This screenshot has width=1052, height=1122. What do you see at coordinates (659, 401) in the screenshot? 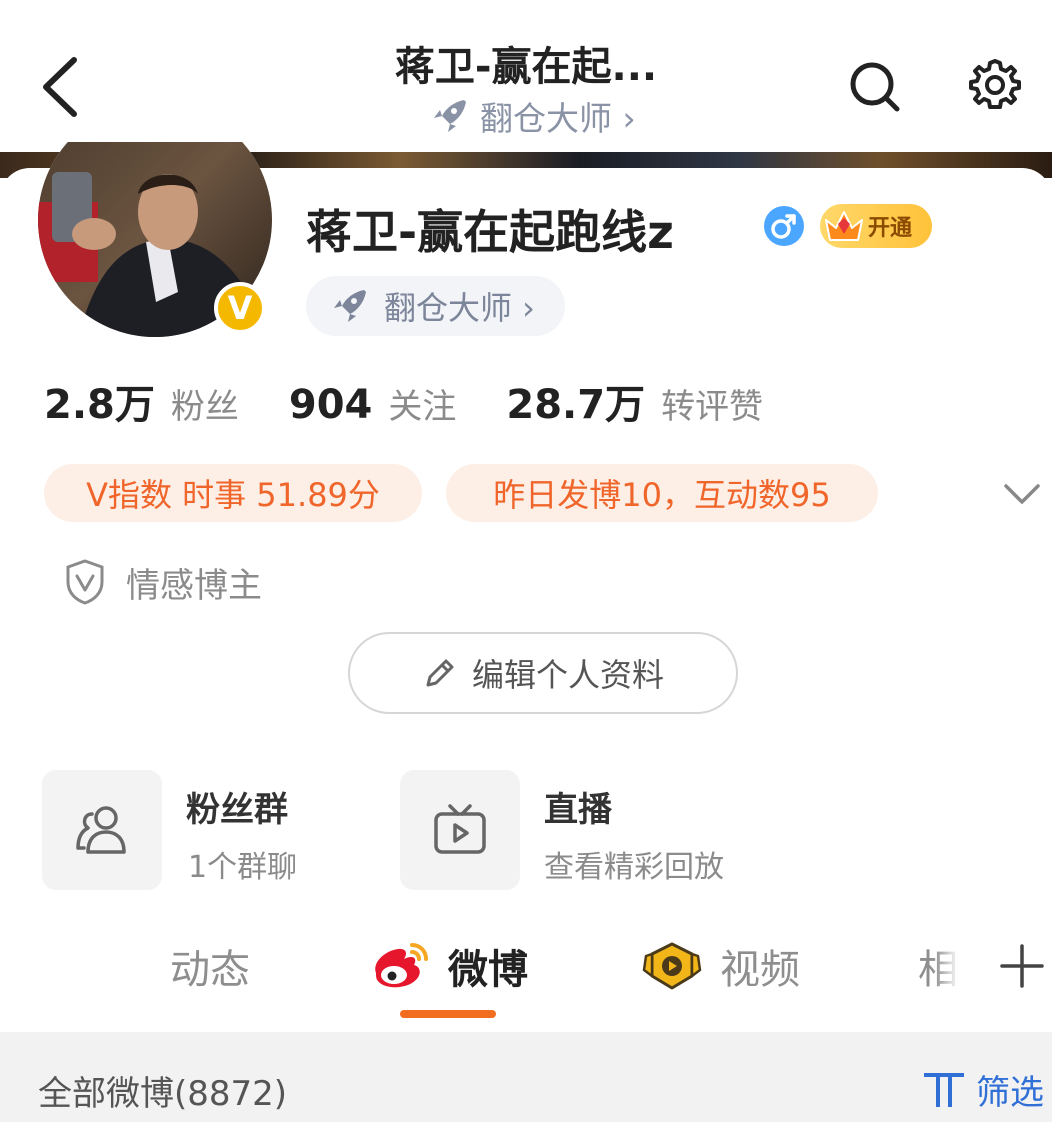
I see `stat-interactions: 28.7万 转评赞` at bounding box center [659, 401].